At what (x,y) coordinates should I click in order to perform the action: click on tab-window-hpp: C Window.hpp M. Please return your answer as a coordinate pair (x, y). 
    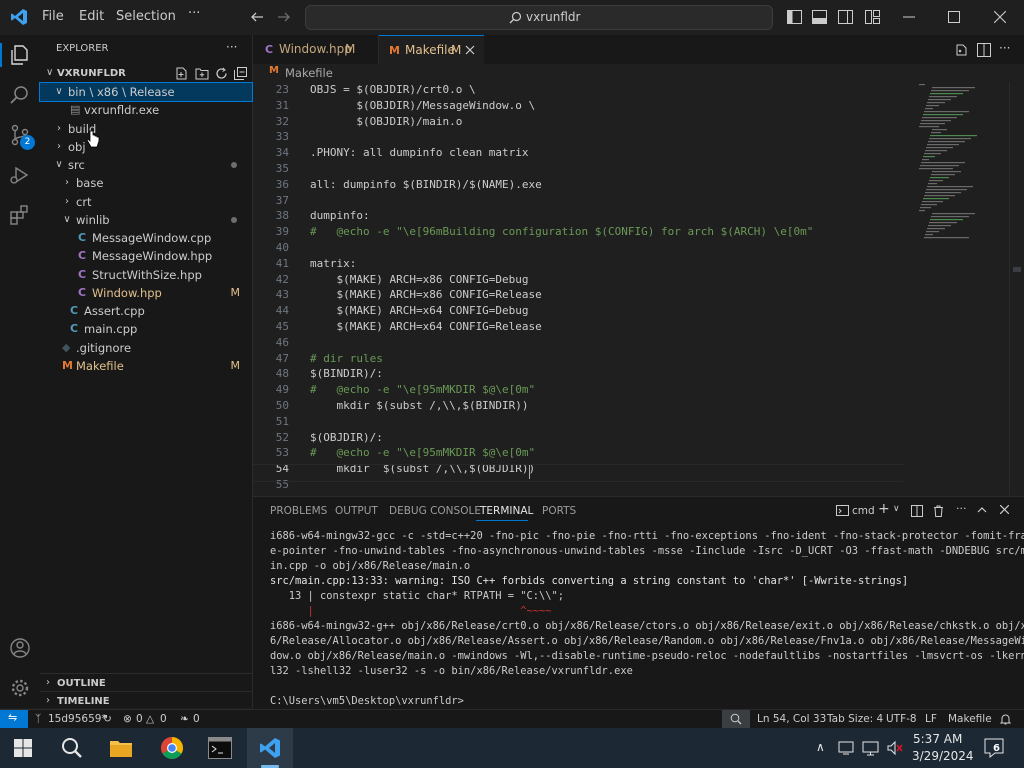
    Looking at the image, I should click on (316, 49).